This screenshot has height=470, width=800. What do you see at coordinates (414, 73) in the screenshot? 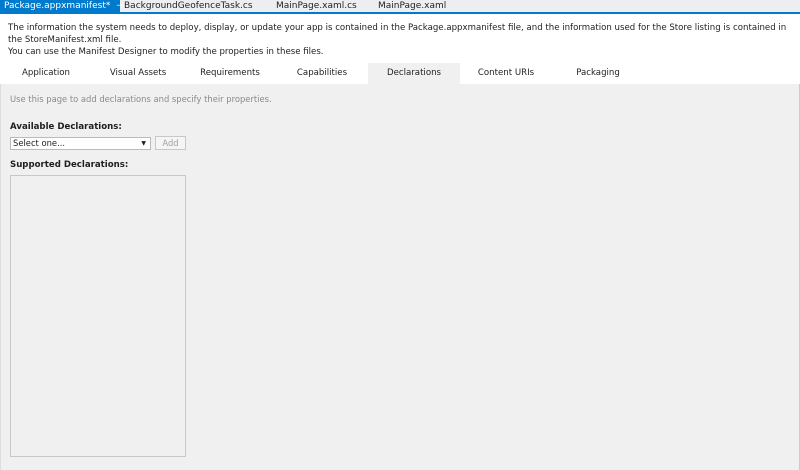
I see `tab-declarations: Declarations` at bounding box center [414, 73].